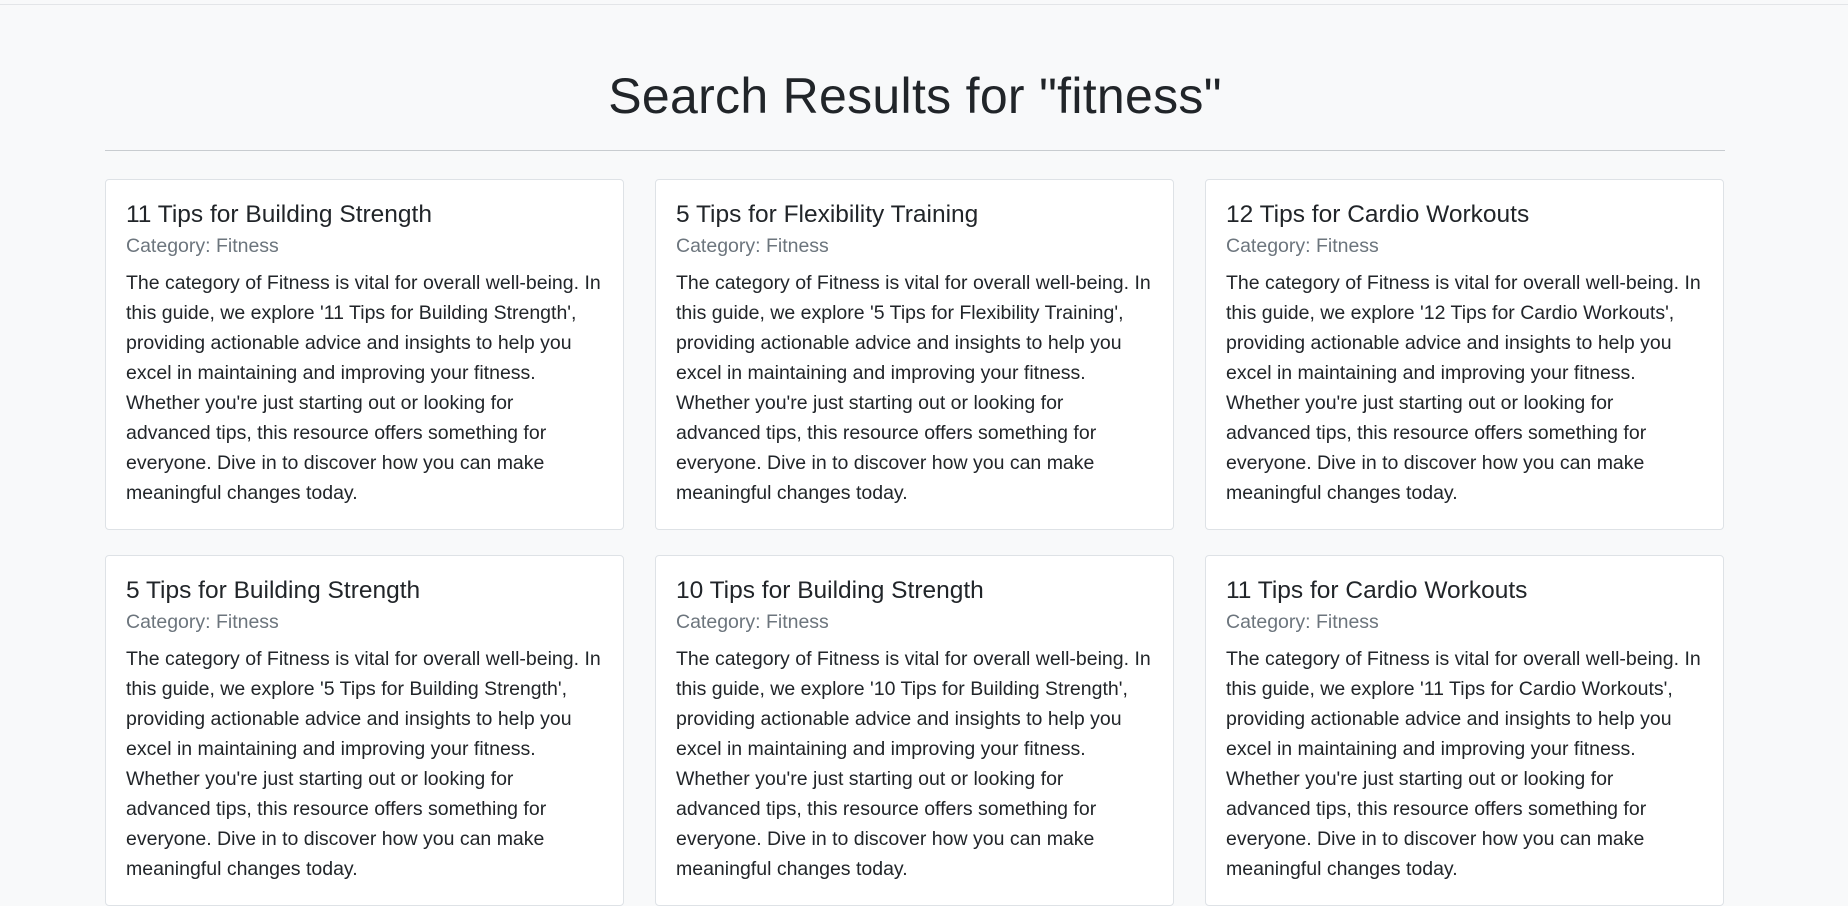 Image resolution: width=1848 pixels, height=906 pixels. I want to click on title-divider, so click(915, 150).